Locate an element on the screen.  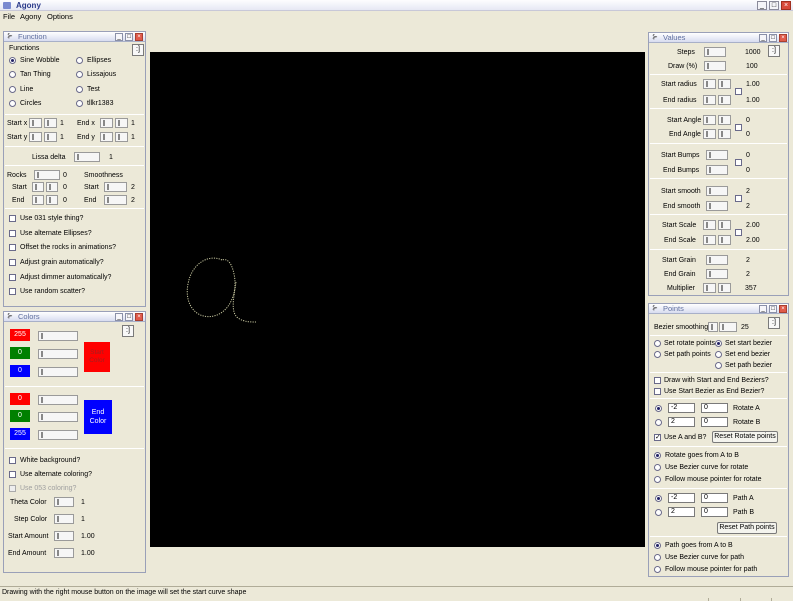
checkbox-alt-ellipses is located at coordinates (12, 233).